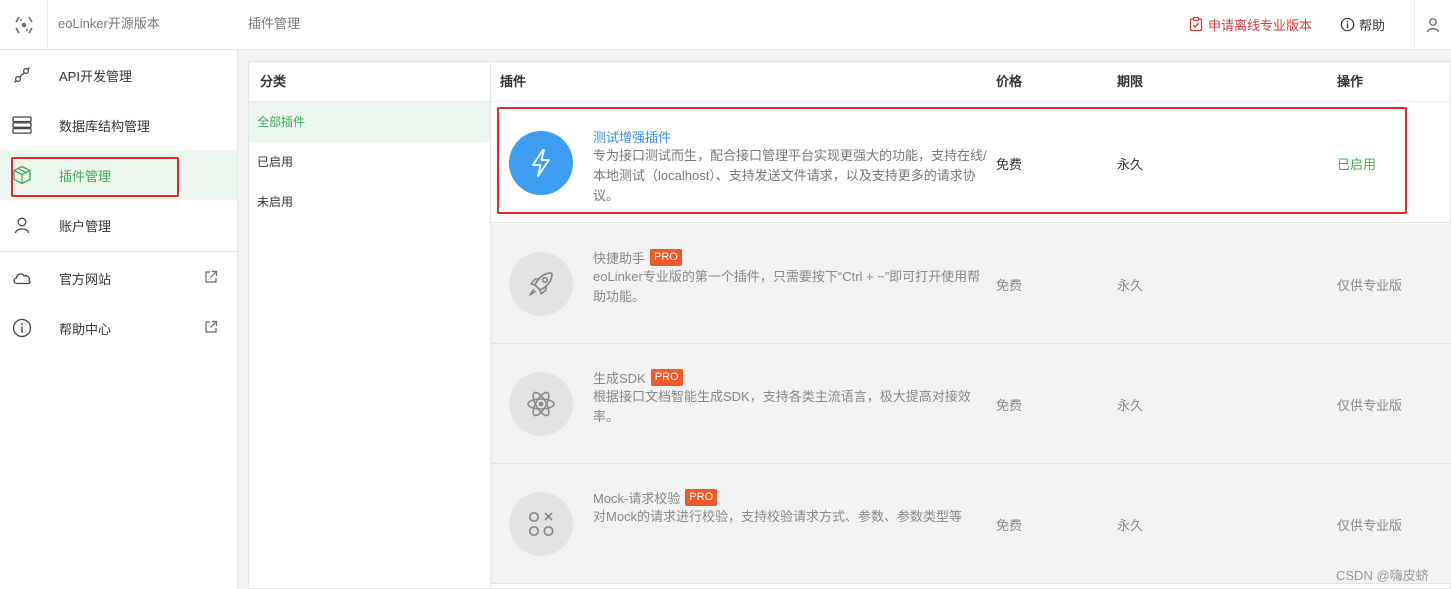  What do you see at coordinates (541, 284) in the screenshot?
I see `rocket-icon` at bounding box center [541, 284].